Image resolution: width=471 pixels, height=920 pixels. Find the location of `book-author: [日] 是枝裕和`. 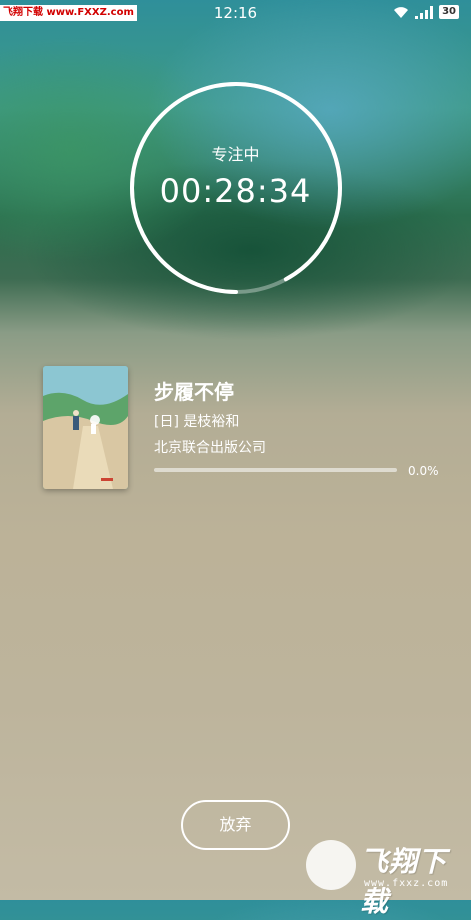

book-author: [日] 是枝裕和 is located at coordinates (197, 422).